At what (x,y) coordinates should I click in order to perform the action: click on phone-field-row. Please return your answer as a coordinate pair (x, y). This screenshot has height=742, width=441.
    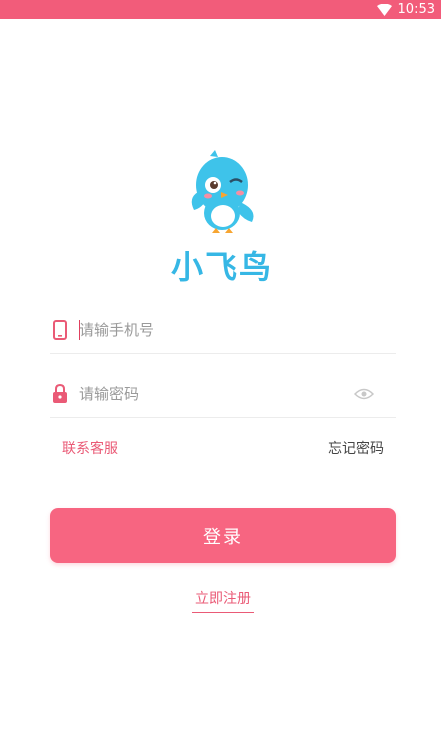
    Looking at the image, I should click on (223, 330).